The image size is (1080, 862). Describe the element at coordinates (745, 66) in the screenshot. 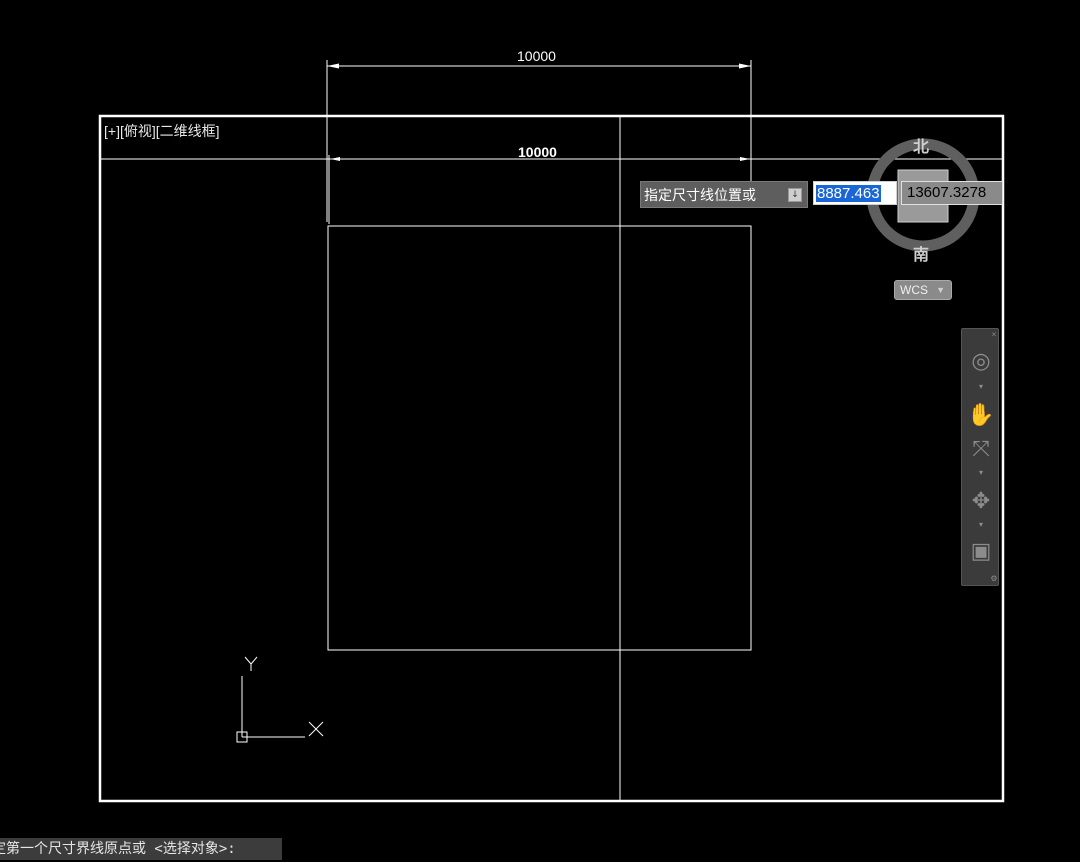

I see `dim-outer-arrow-right` at that location.